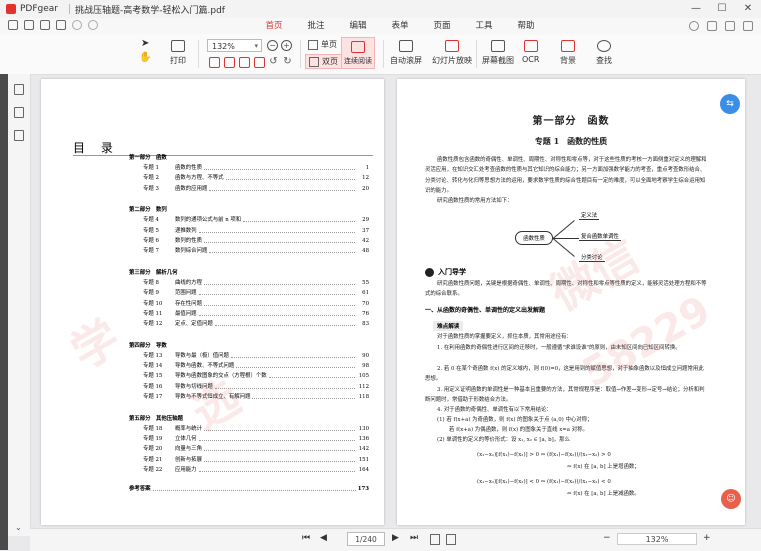 The height and width of the screenshot is (551, 761). What do you see at coordinates (77, 25) in the screenshot?
I see `undo-icon` at bounding box center [77, 25].